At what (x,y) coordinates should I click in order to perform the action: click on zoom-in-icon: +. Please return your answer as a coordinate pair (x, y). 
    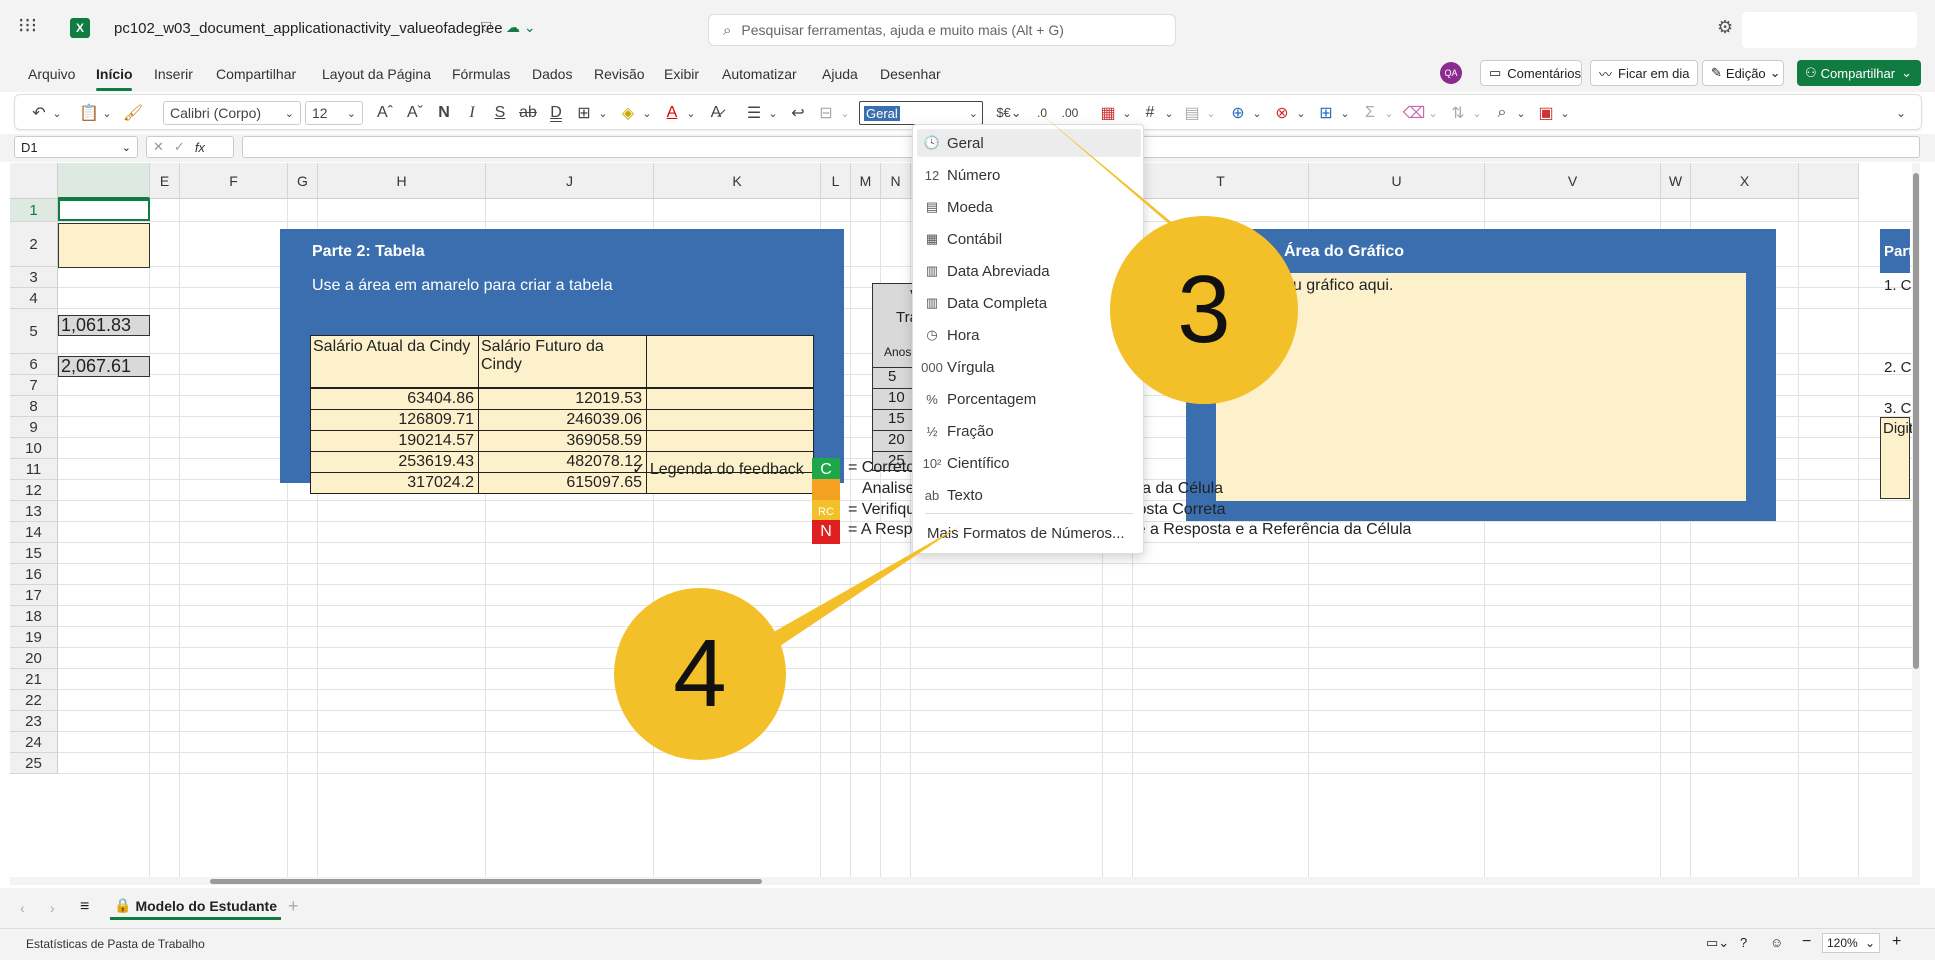
    Looking at the image, I should click on (1896, 942).